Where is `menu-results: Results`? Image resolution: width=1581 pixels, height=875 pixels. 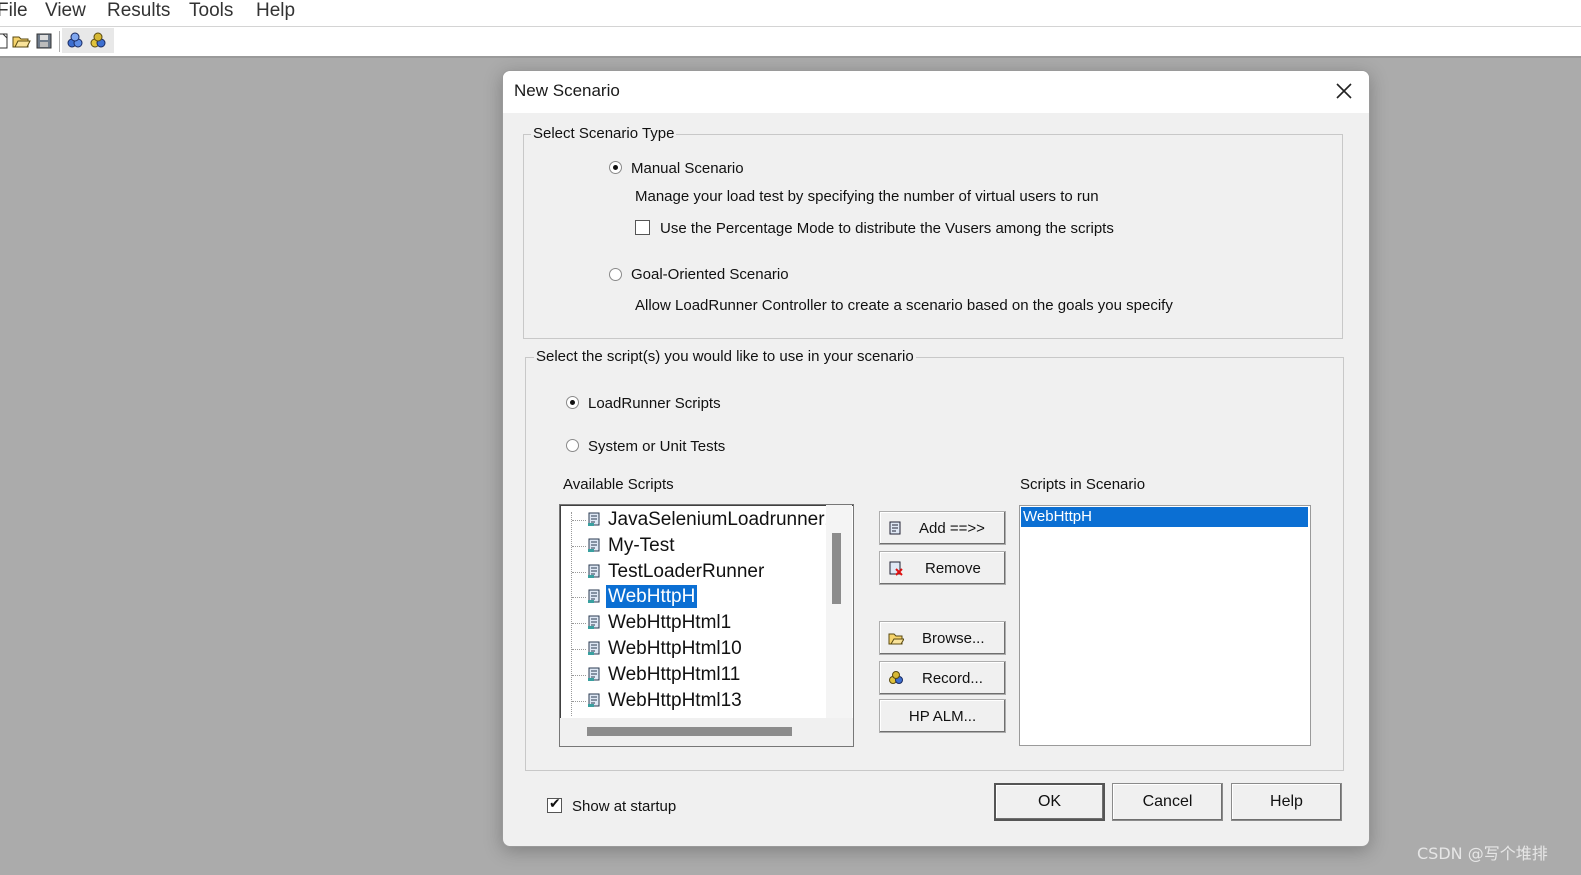
menu-results: Results is located at coordinates (138, 12).